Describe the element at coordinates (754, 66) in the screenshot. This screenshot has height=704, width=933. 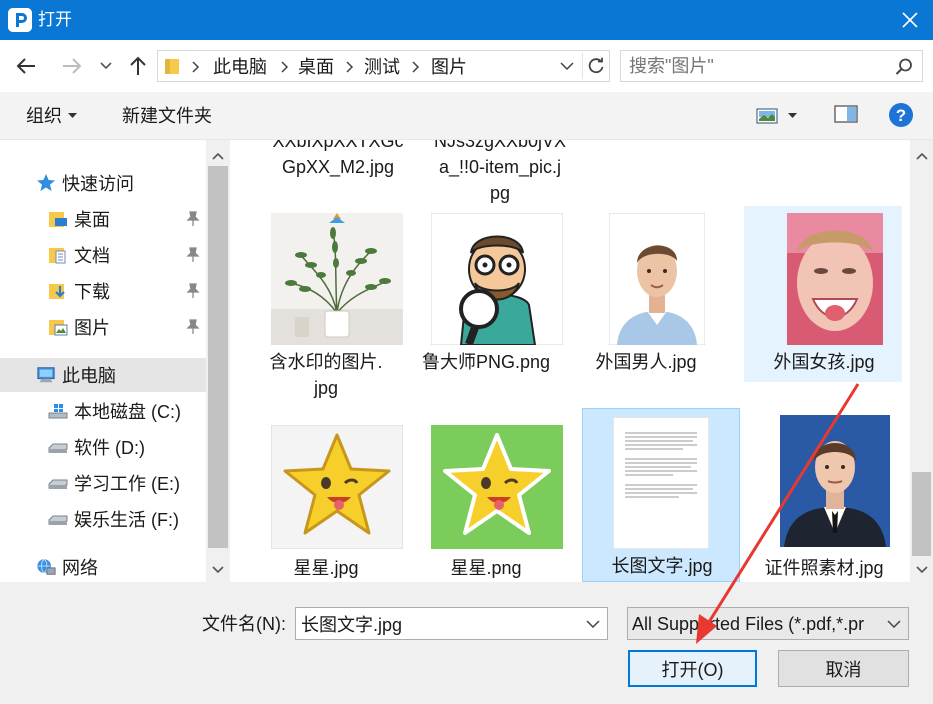
I see `search-input` at that location.